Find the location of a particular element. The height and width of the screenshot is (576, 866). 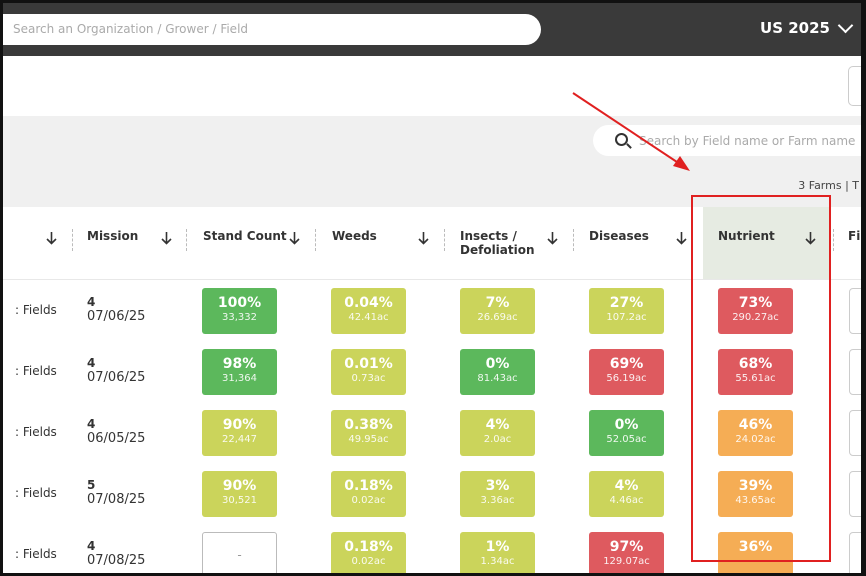

column-header-insects: Insects / Defoliation is located at coordinates (497, 243).